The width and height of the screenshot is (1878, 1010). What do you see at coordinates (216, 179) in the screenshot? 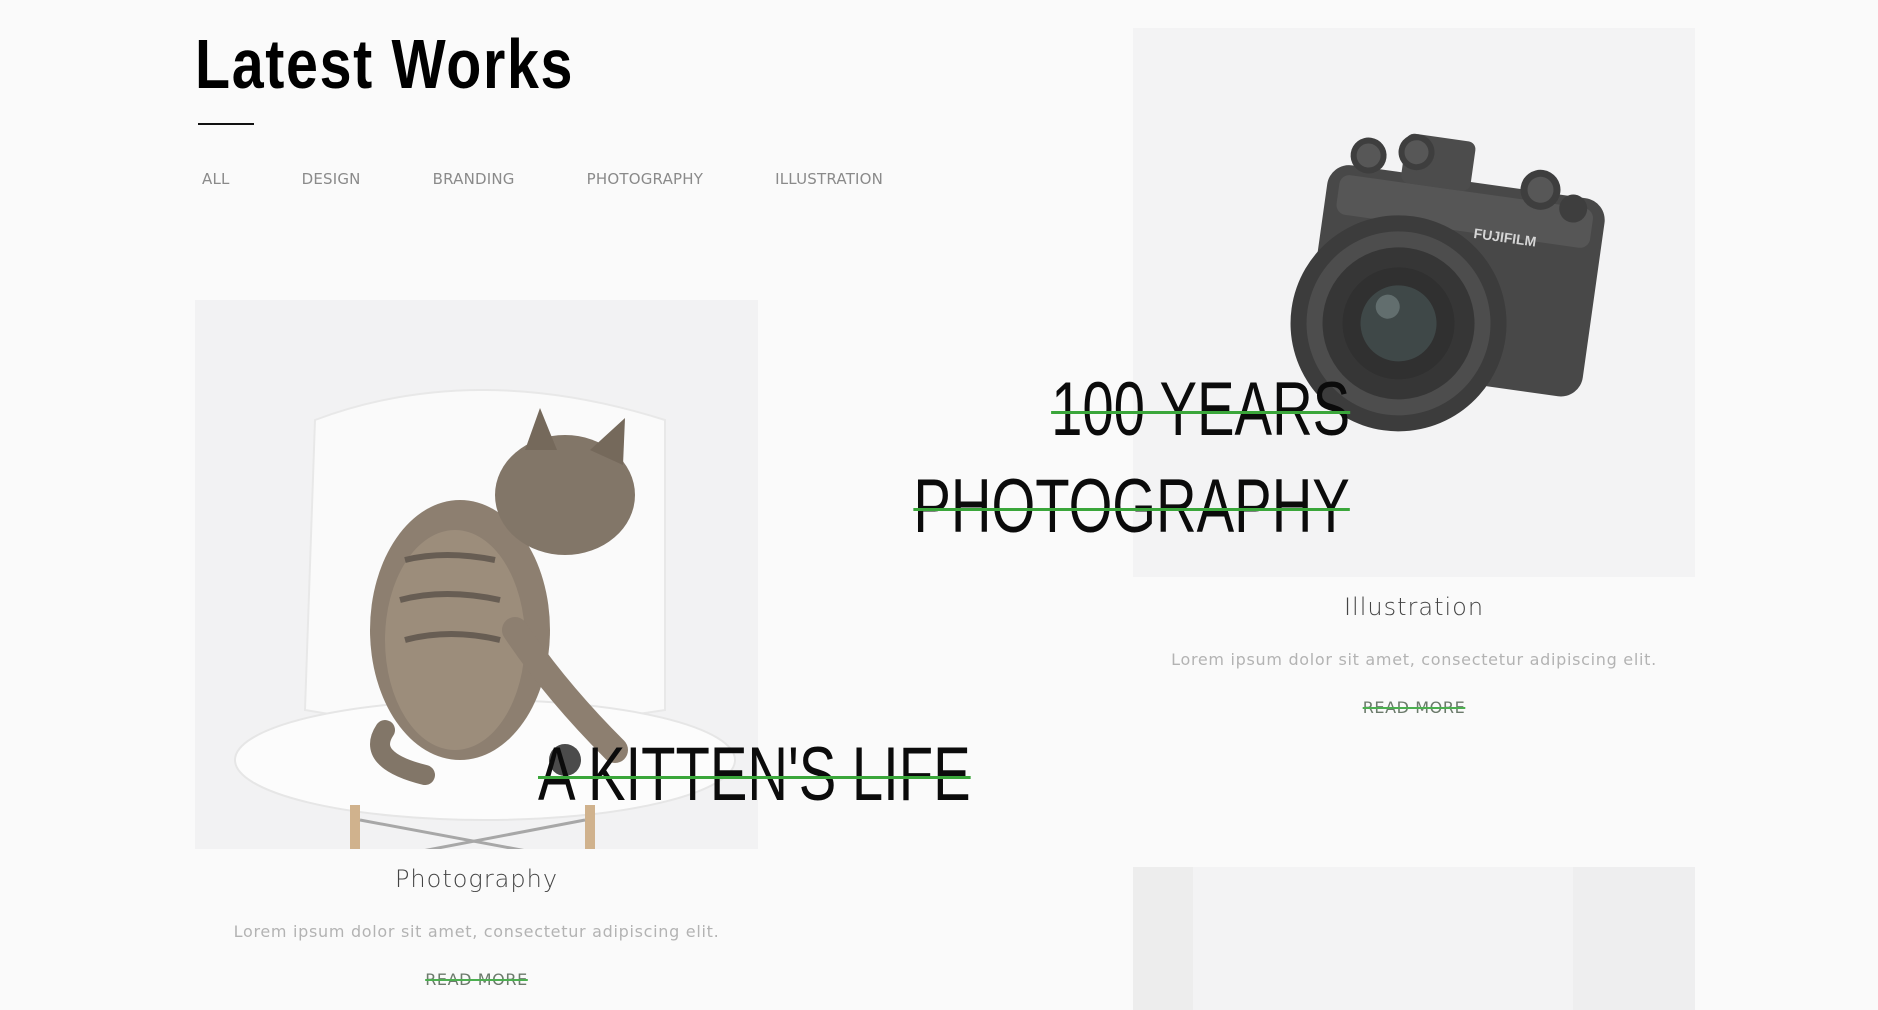
I see `filter-all: ALL` at bounding box center [216, 179].